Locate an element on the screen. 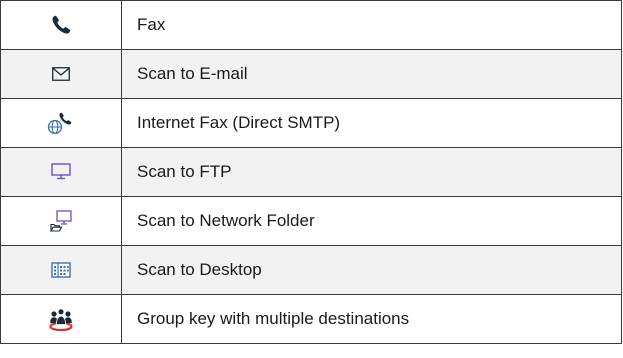 The image size is (623, 358). table-row: Scan to E-mail is located at coordinates (311, 74).